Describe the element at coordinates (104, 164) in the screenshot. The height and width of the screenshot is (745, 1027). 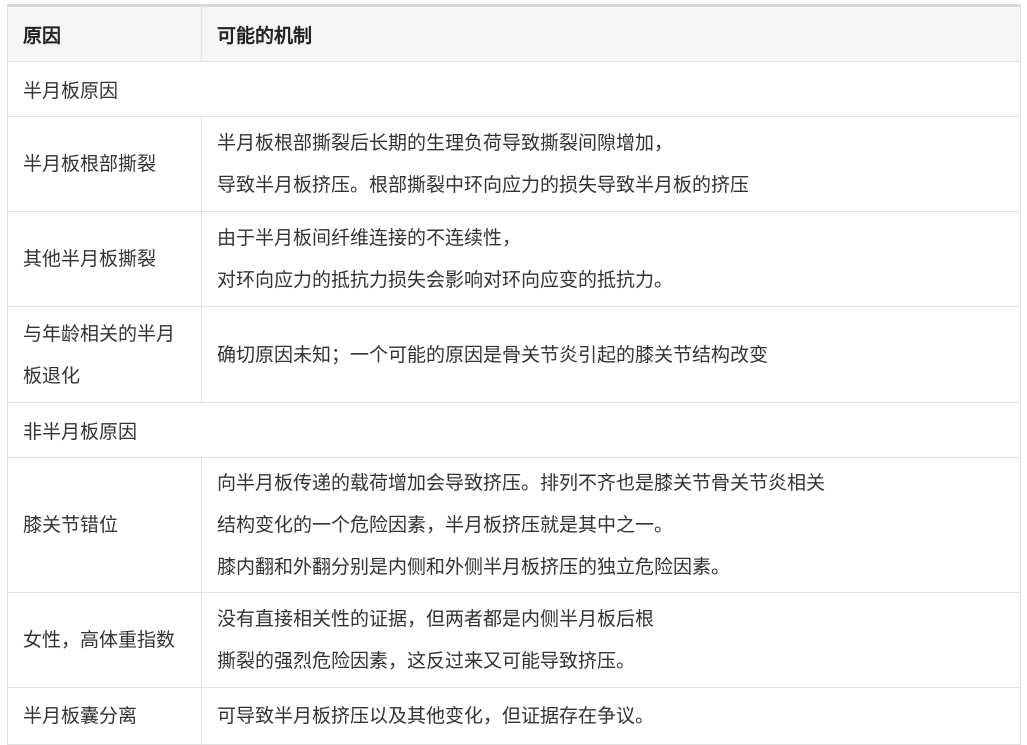
I see `cause-cell: 半月板根部撕裂` at that location.